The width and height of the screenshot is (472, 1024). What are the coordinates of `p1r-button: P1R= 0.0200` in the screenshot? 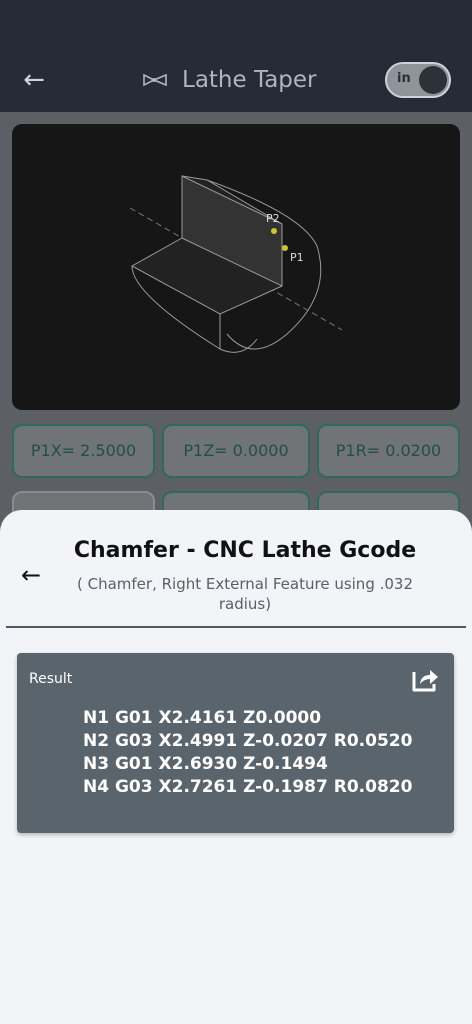 It's located at (388, 451).